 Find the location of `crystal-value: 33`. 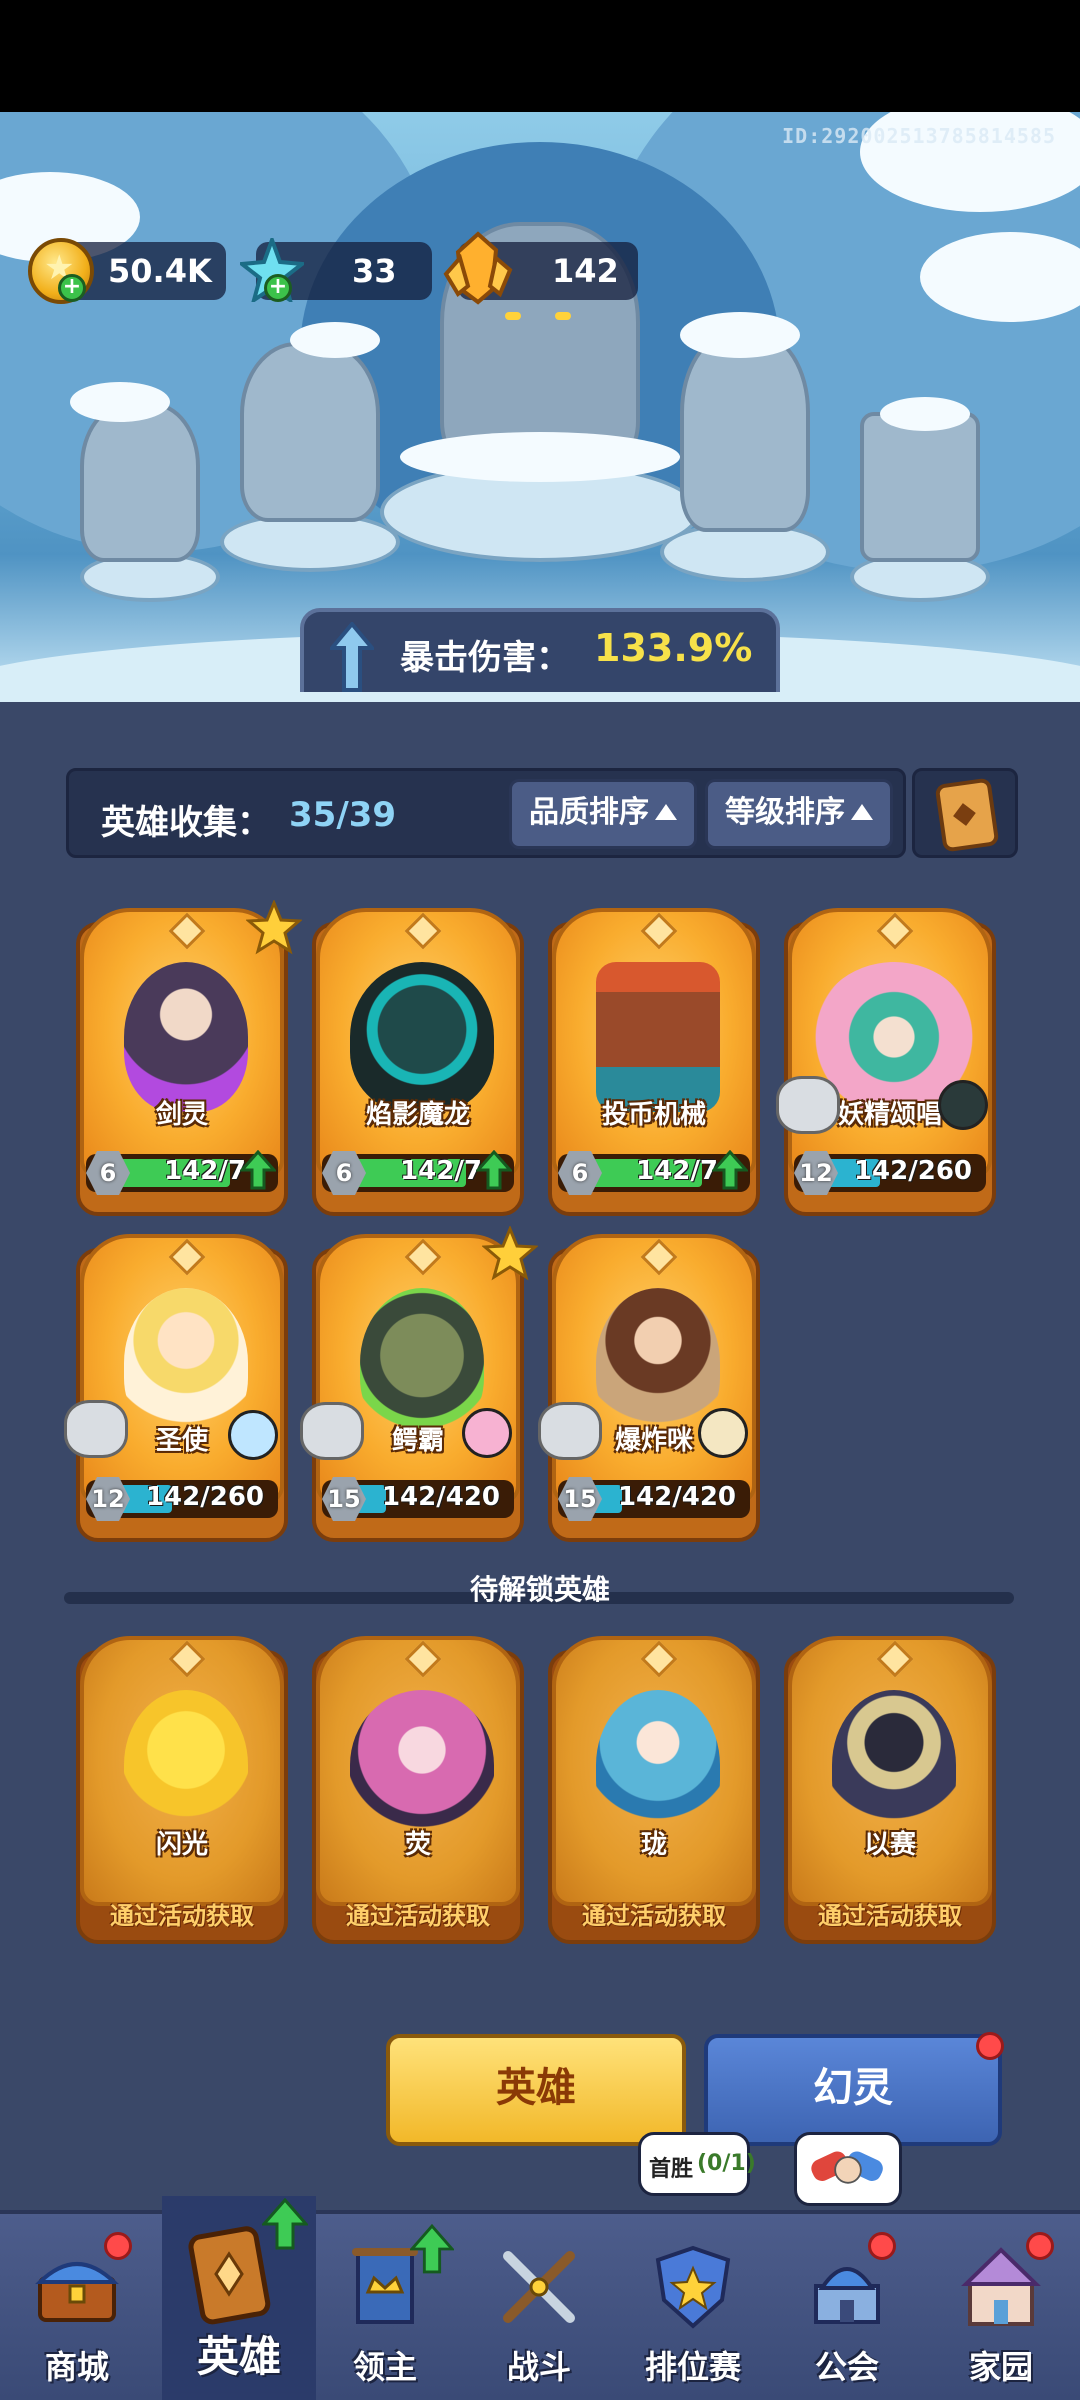

crystal-value: 33 is located at coordinates (374, 271).